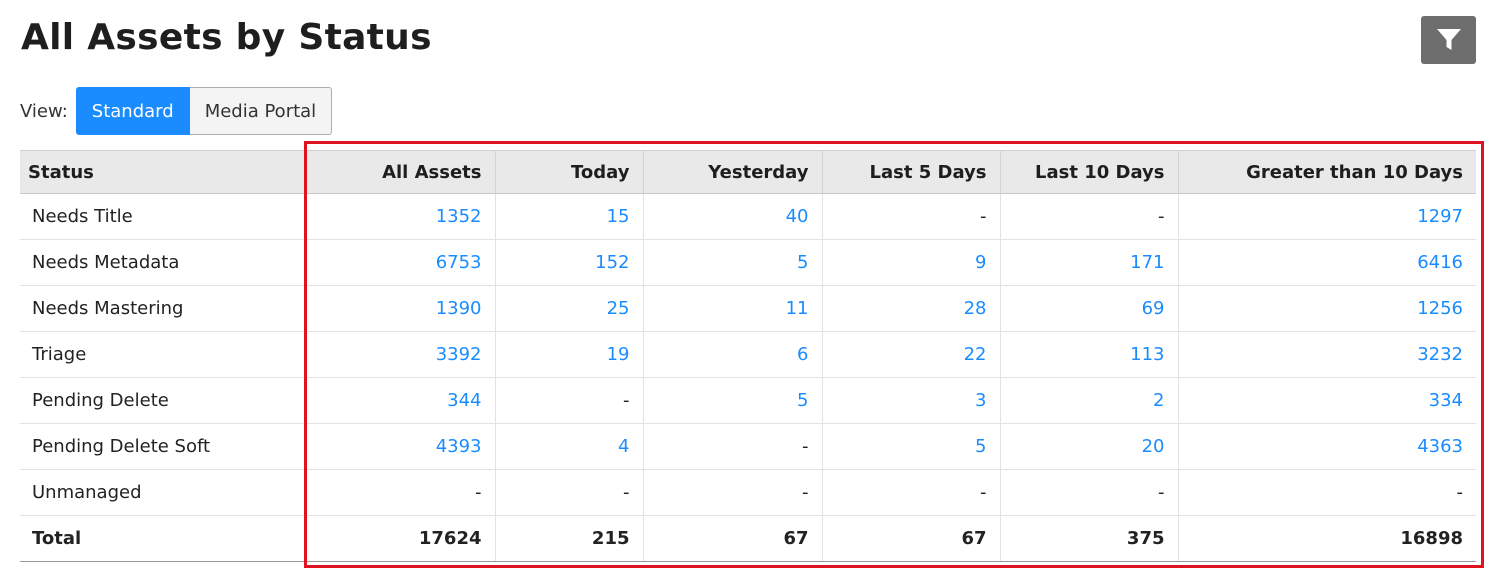  What do you see at coordinates (1088, 538) in the screenshot?
I see `total-value: 375` at bounding box center [1088, 538].